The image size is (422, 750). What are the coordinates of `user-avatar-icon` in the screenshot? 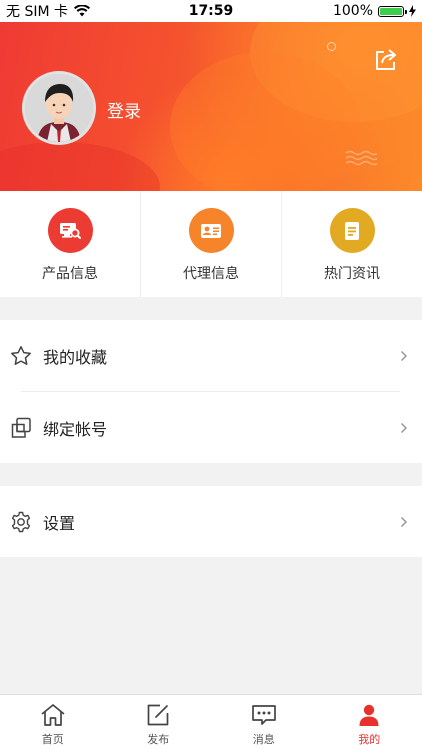 It's located at (59, 108).